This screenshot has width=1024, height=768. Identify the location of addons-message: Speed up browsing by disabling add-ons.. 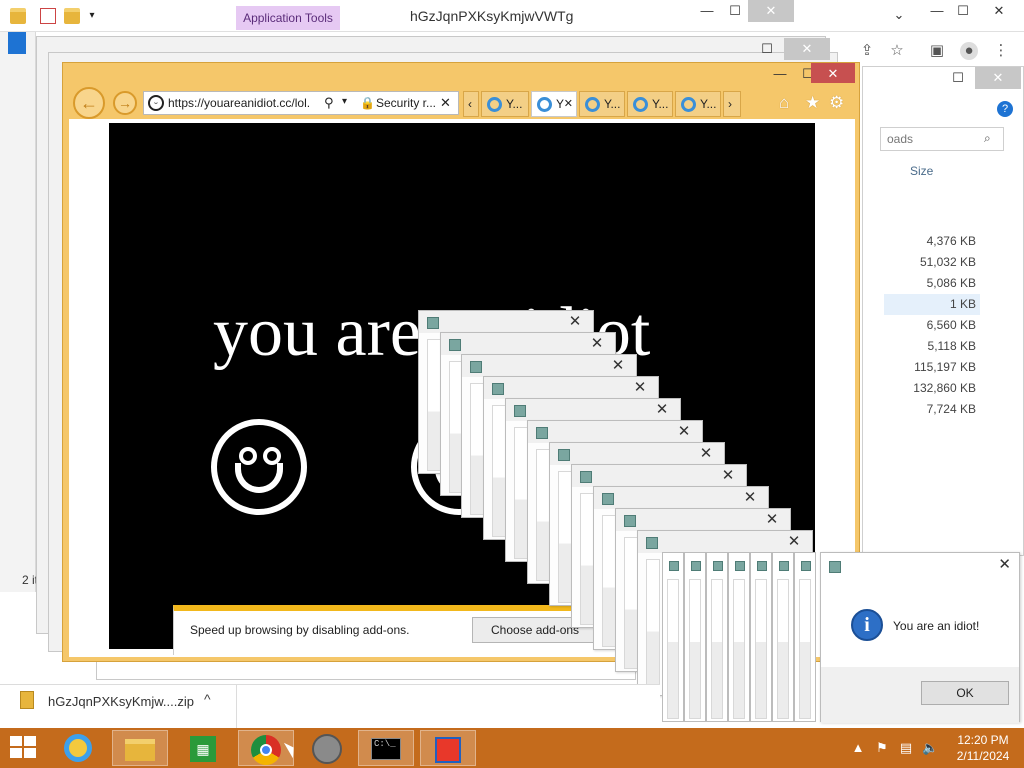
(300, 630).